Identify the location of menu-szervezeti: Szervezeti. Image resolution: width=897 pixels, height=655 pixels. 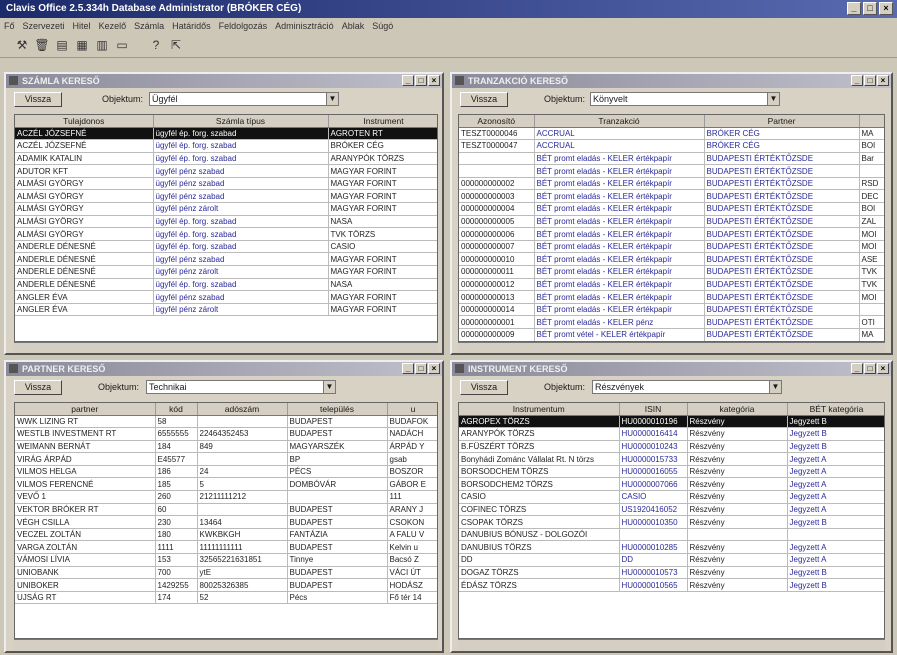
(44, 26).